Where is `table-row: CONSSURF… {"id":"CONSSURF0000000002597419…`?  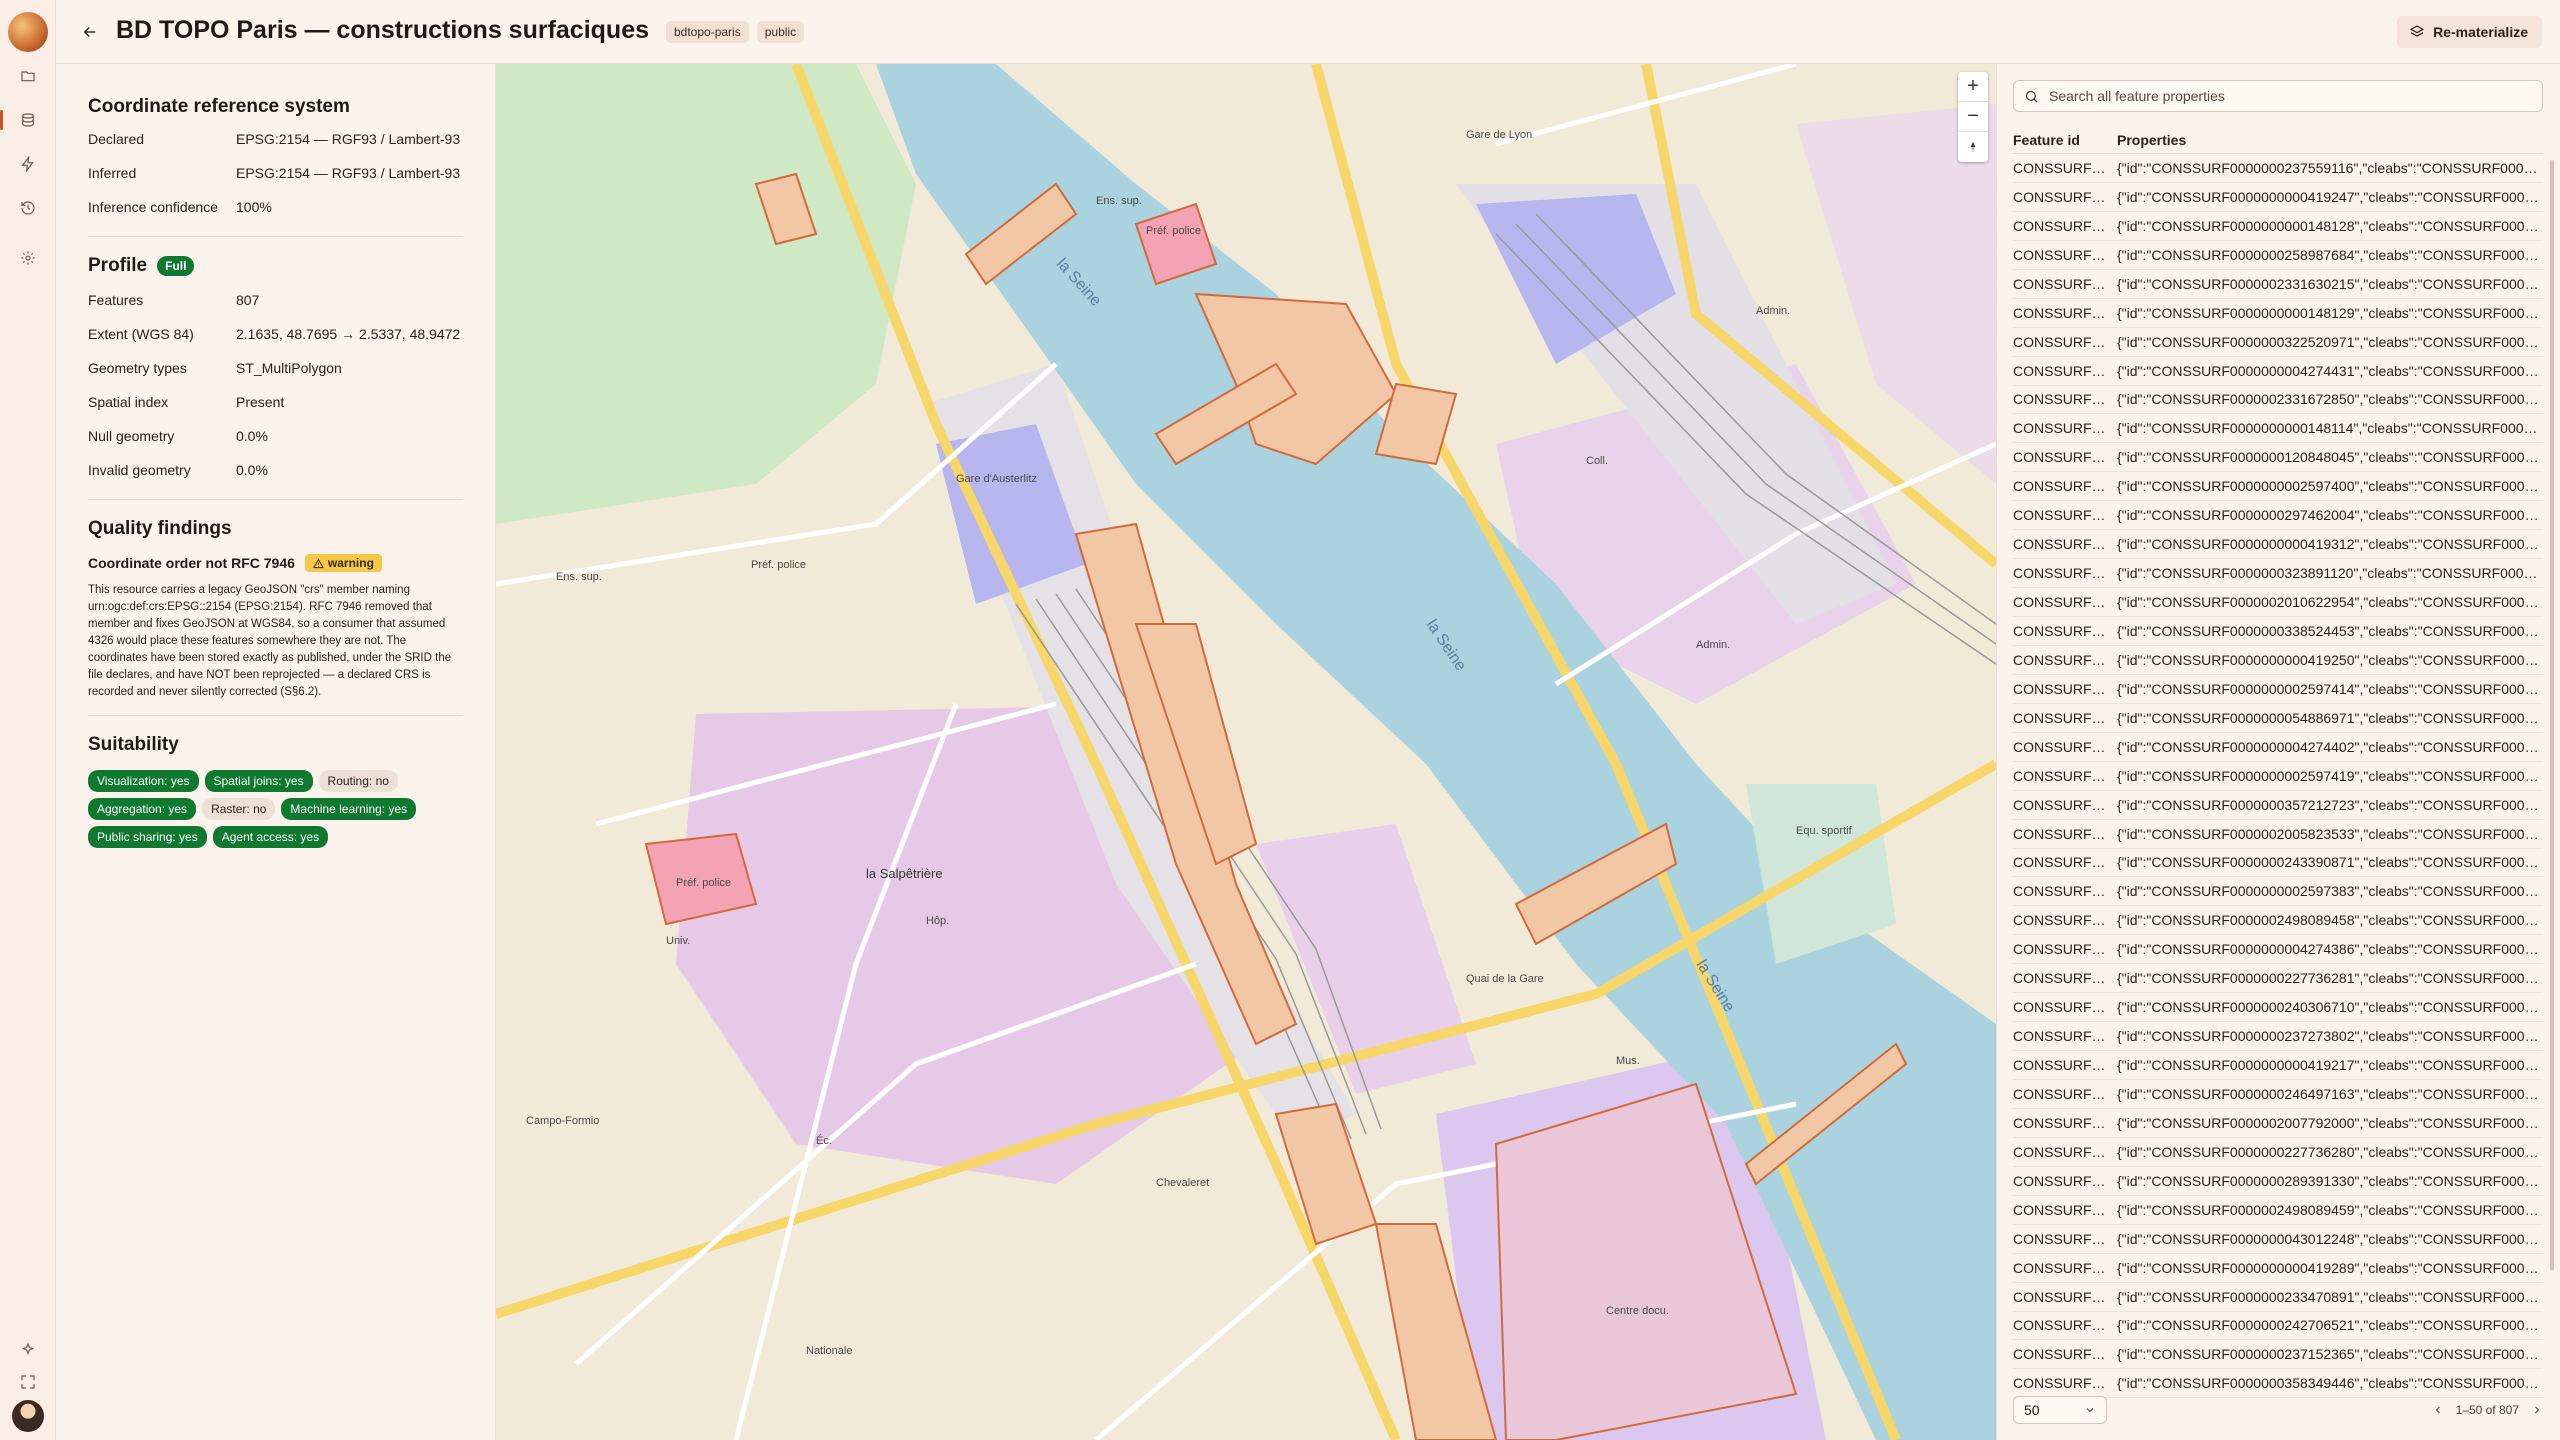
table-row: CONSSURF… {"id":"CONSSURF0000000002597419… is located at coordinates (2278, 776).